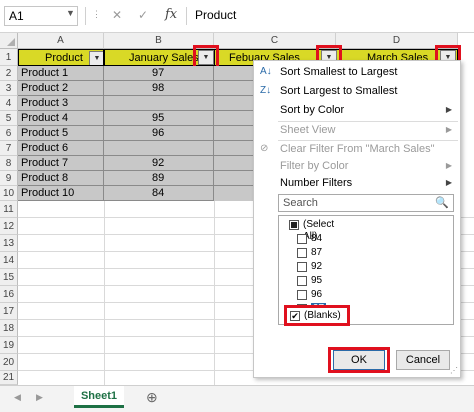  Describe the element at coordinates (61, 41) in the screenshot. I see `column-header-a: A` at that location.